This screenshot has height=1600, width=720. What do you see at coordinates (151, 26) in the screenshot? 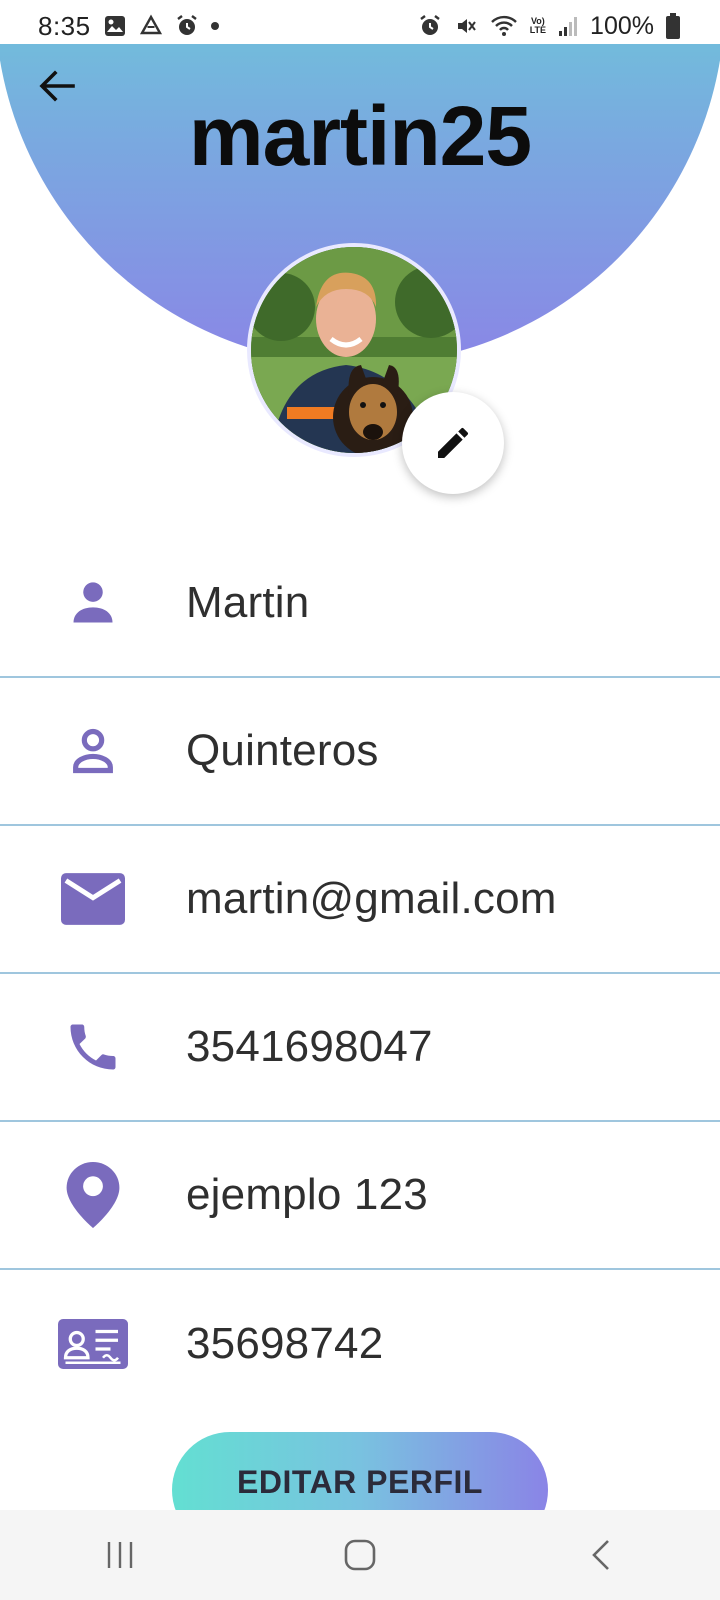
I see `drive-icon` at bounding box center [151, 26].